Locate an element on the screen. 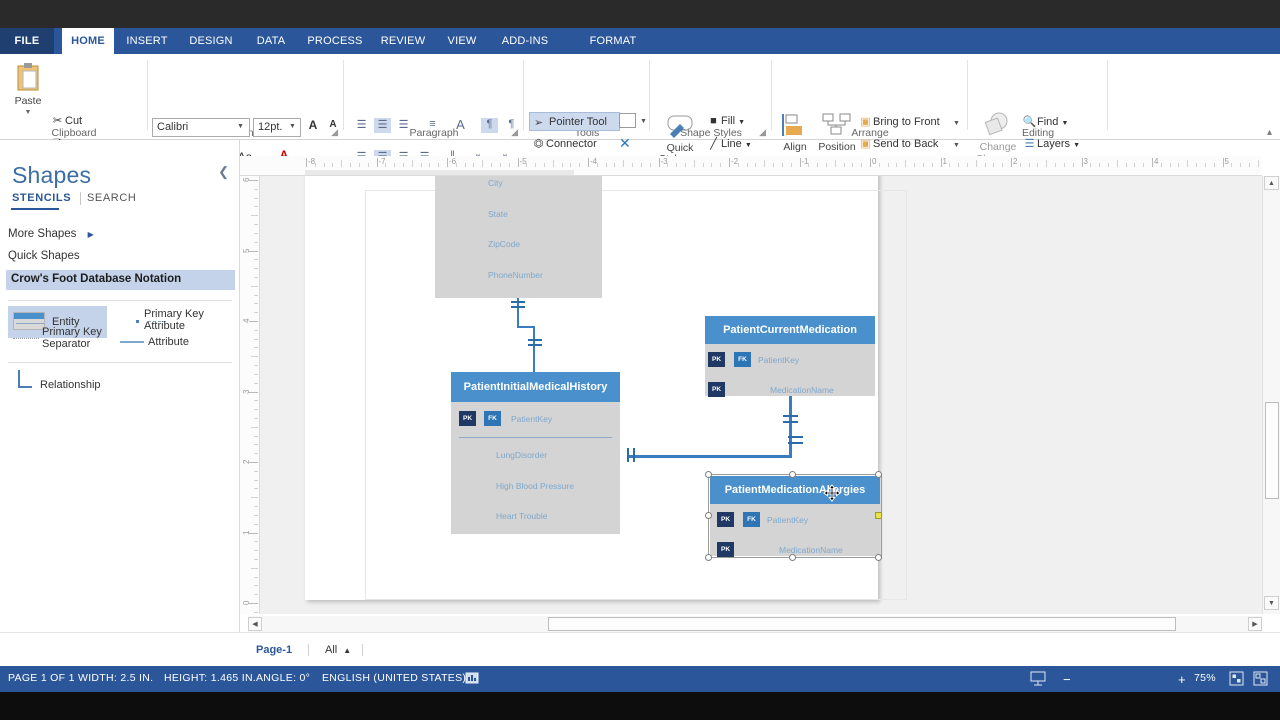  search-tab: SEARCH is located at coordinates (111, 198).